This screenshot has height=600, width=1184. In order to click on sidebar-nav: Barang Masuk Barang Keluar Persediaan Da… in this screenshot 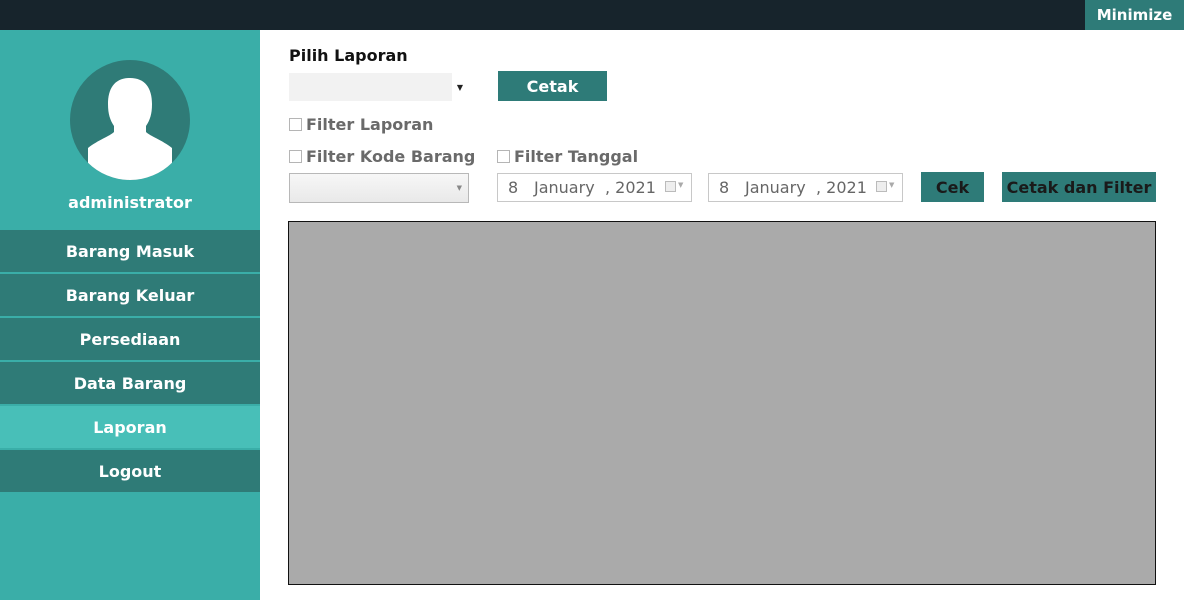, I will do `click(130, 362)`.